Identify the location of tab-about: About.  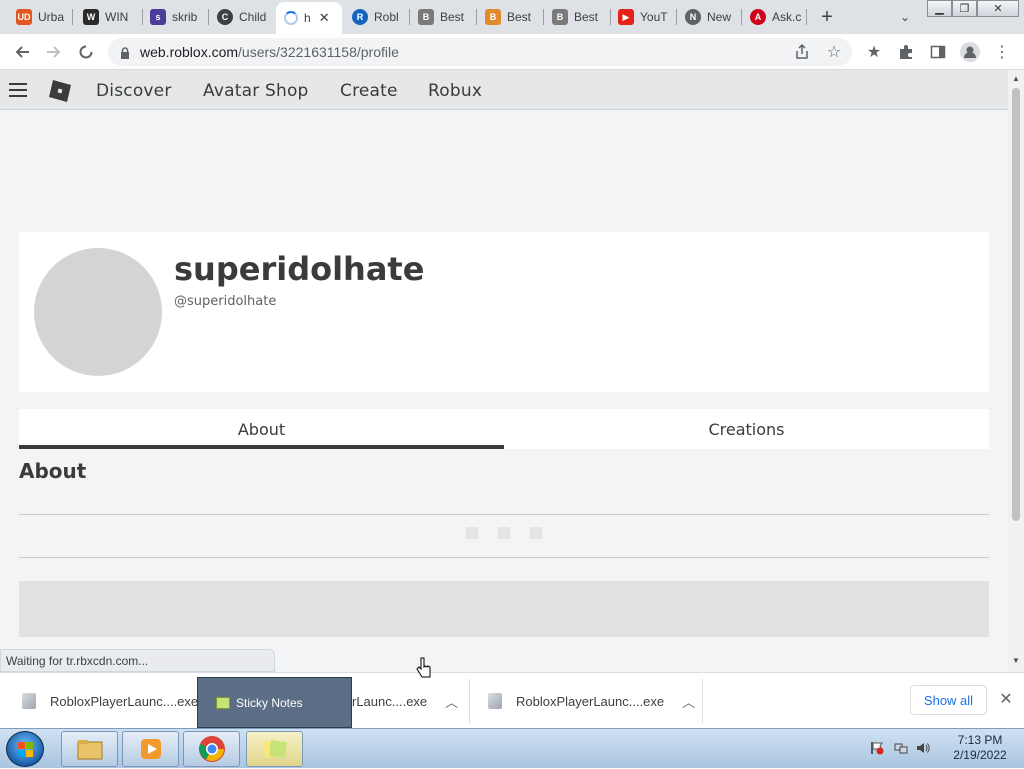
(261, 429).